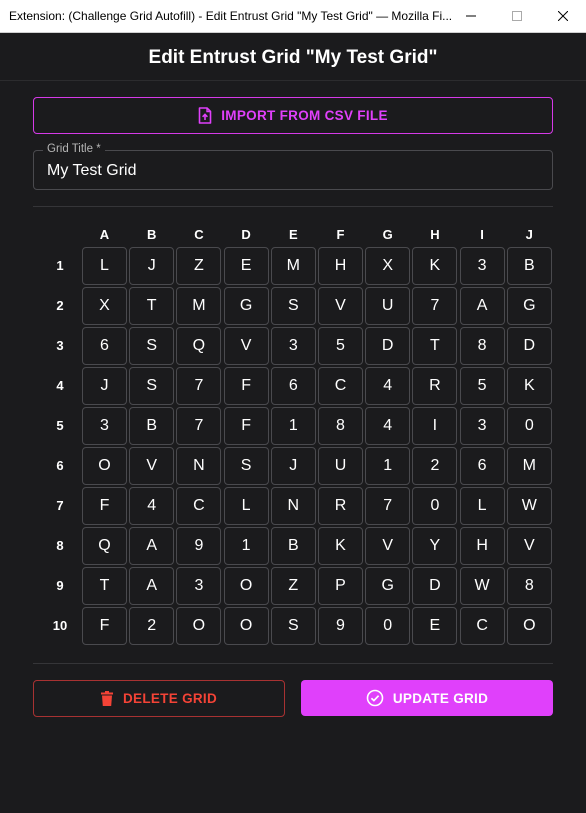  What do you see at coordinates (427, 698) in the screenshot?
I see `update-grid-button: UPDATE GRID` at bounding box center [427, 698].